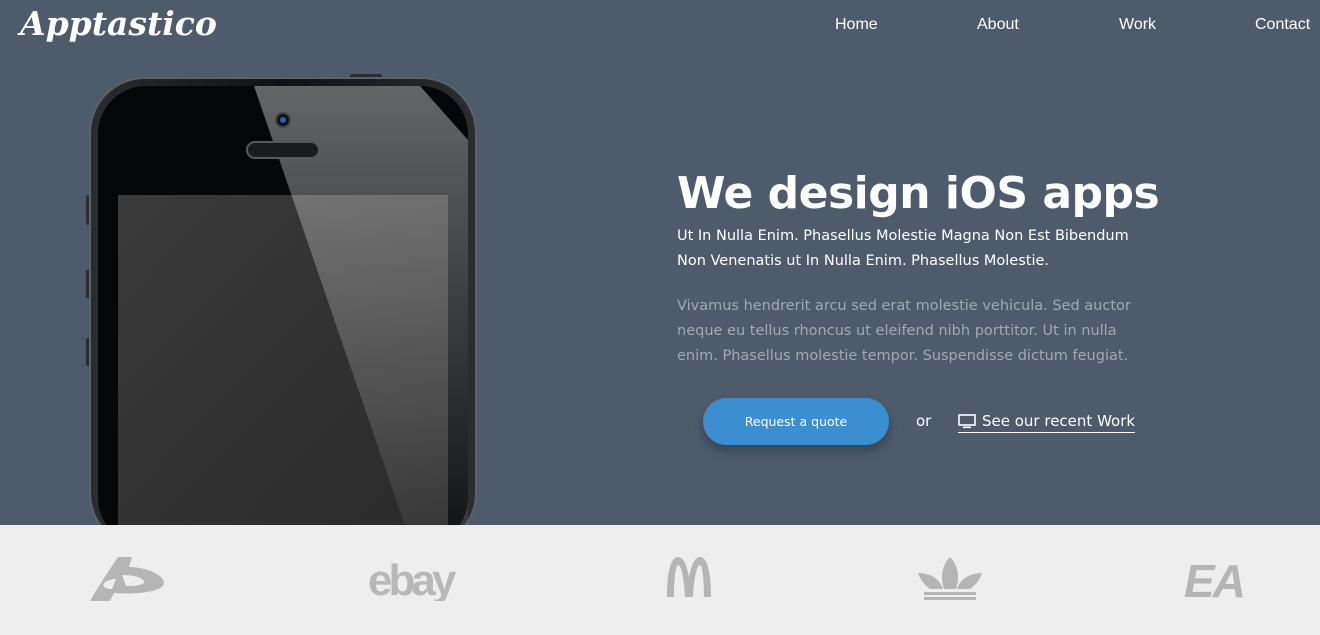  I want to click on hero-headline: We design iOS apps, so click(918, 193).